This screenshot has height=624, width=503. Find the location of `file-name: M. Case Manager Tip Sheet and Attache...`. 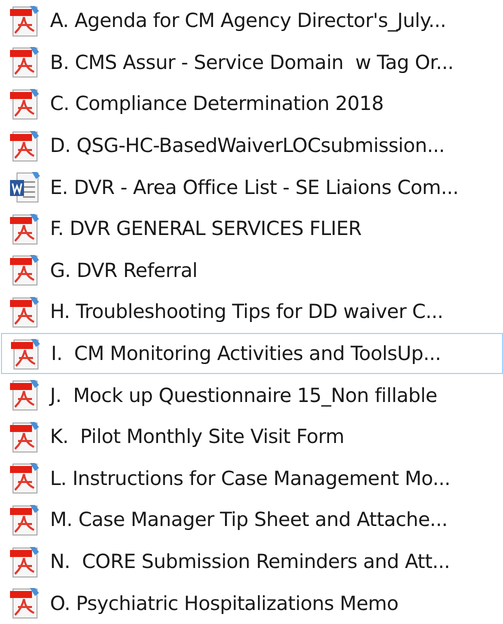

file-name: M. Case Manager Tip Sheet and Attache... is located at coordinates (249, 520).